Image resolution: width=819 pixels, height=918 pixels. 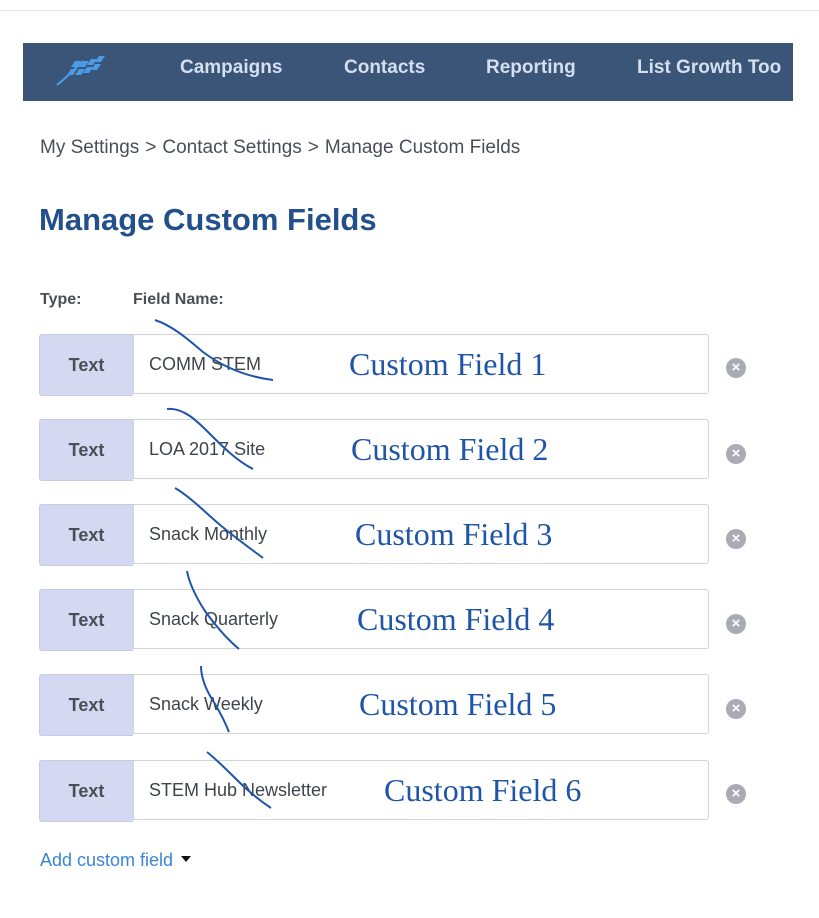 I want to click on custom-field-row: Text Snack Weekly Custom Field 5, so click(x=375, y=700).